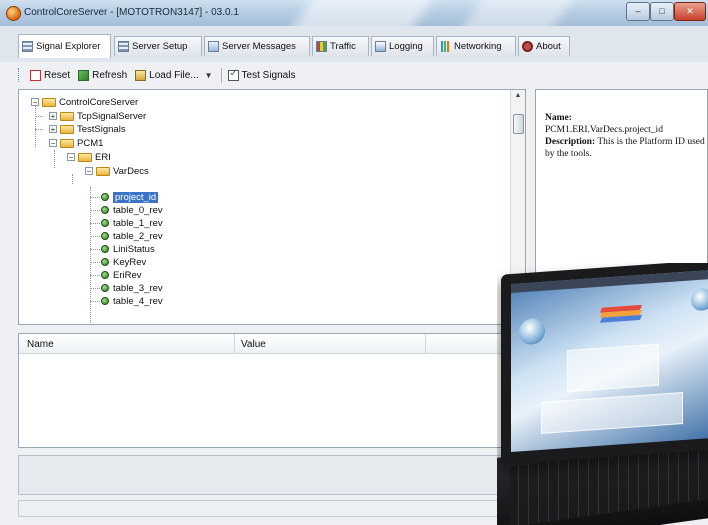 The height and width of the screenshot is (525, 708). Describe the element at coordinates (40, 344) in the screenshot. I see `column-header-name: Name` at that location.